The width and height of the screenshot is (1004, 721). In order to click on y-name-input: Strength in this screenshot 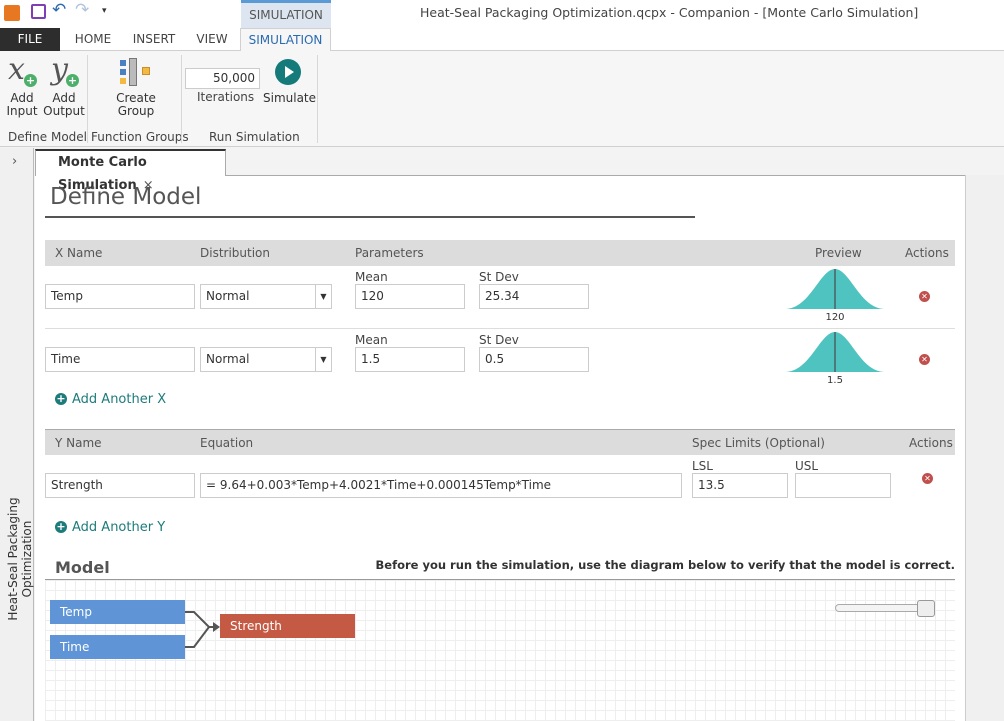, I will do `click(120, 485)`.